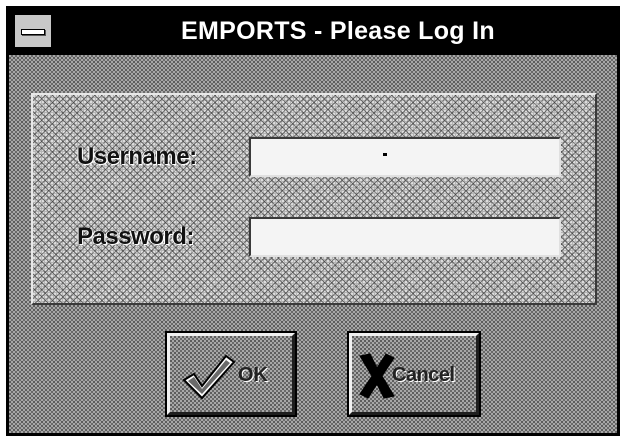  Describe the element at coordinates (137, 156) in the screenshot. I see `username-label: Username:` at that location.